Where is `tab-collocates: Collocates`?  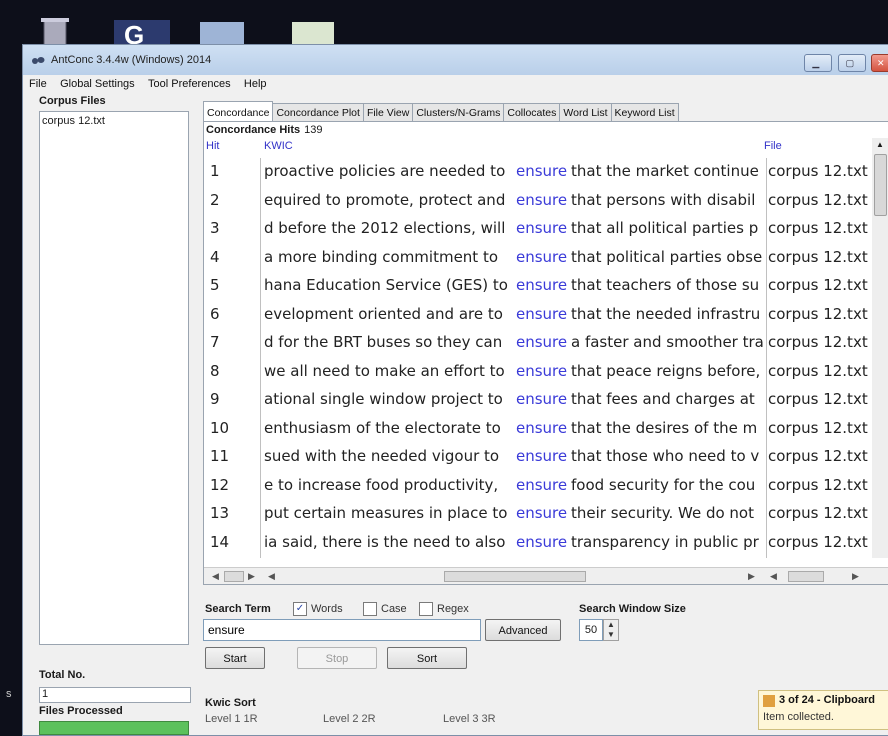 tab-collocates: Collocates is located at coordinates (532, 113).